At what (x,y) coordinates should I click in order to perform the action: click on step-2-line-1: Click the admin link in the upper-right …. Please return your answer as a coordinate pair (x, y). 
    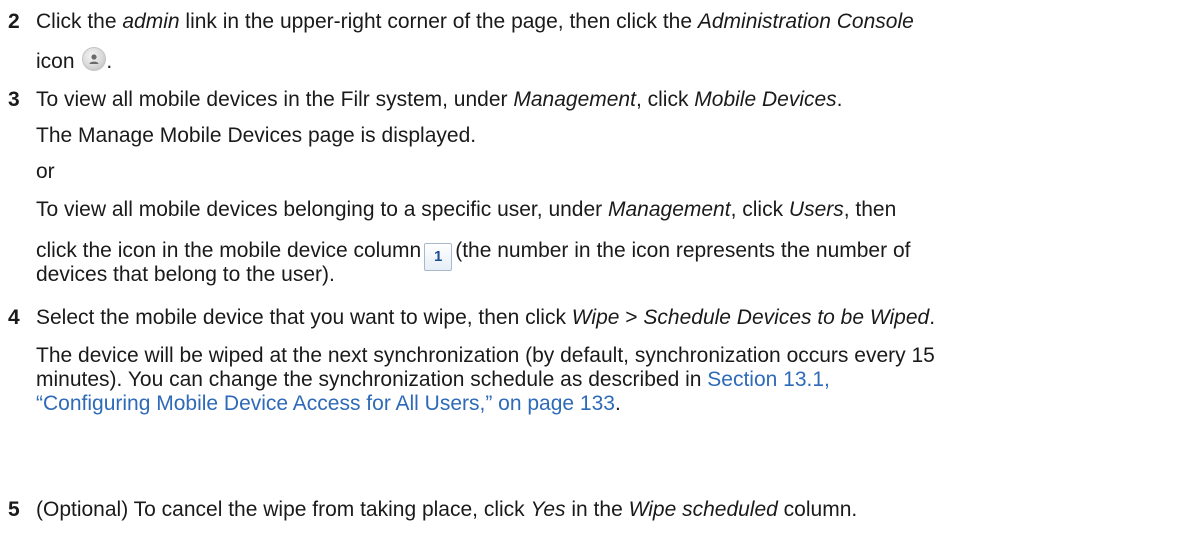
    Looking at the image, I should click on (475, 21).